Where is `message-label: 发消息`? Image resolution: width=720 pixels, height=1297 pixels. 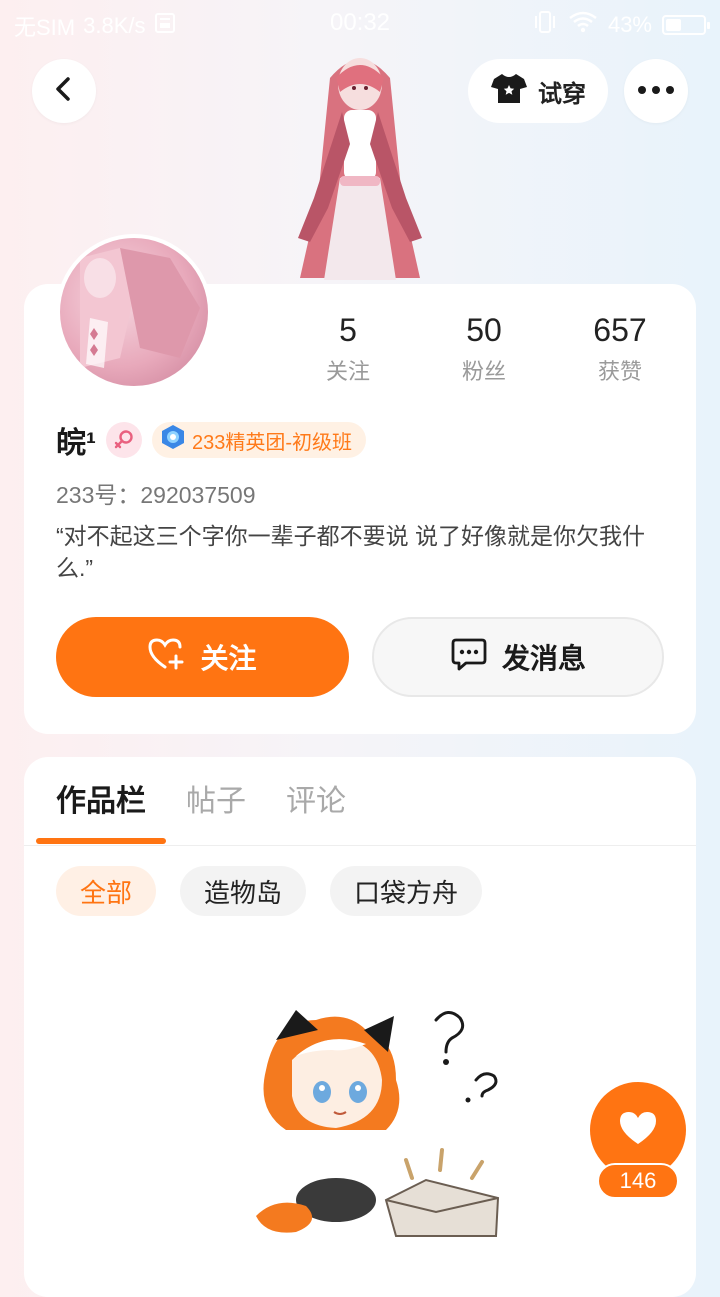 message-label: 发消息 is located at coordinates (543, 658).